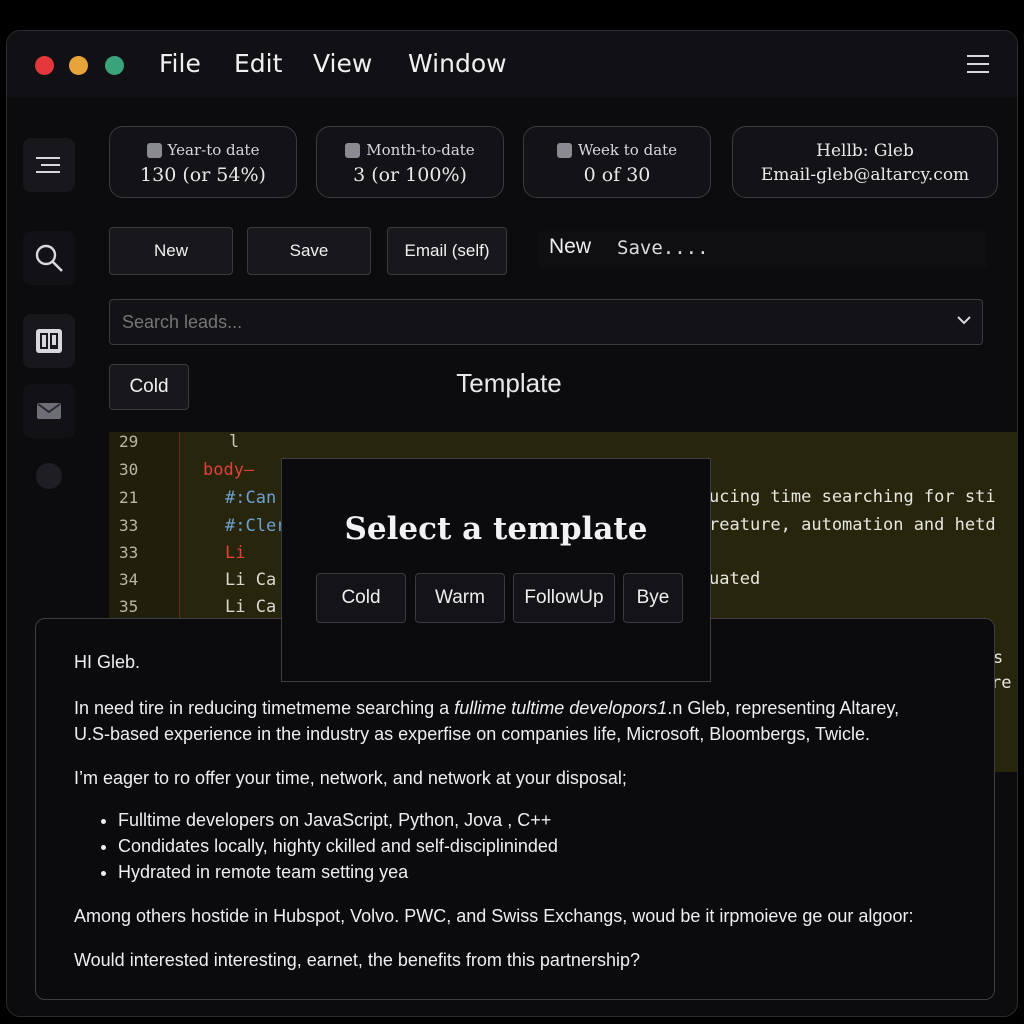 The image size is (1024, 1024). I want to click on stat-value: 3 (or 100%), so click(410, 175).